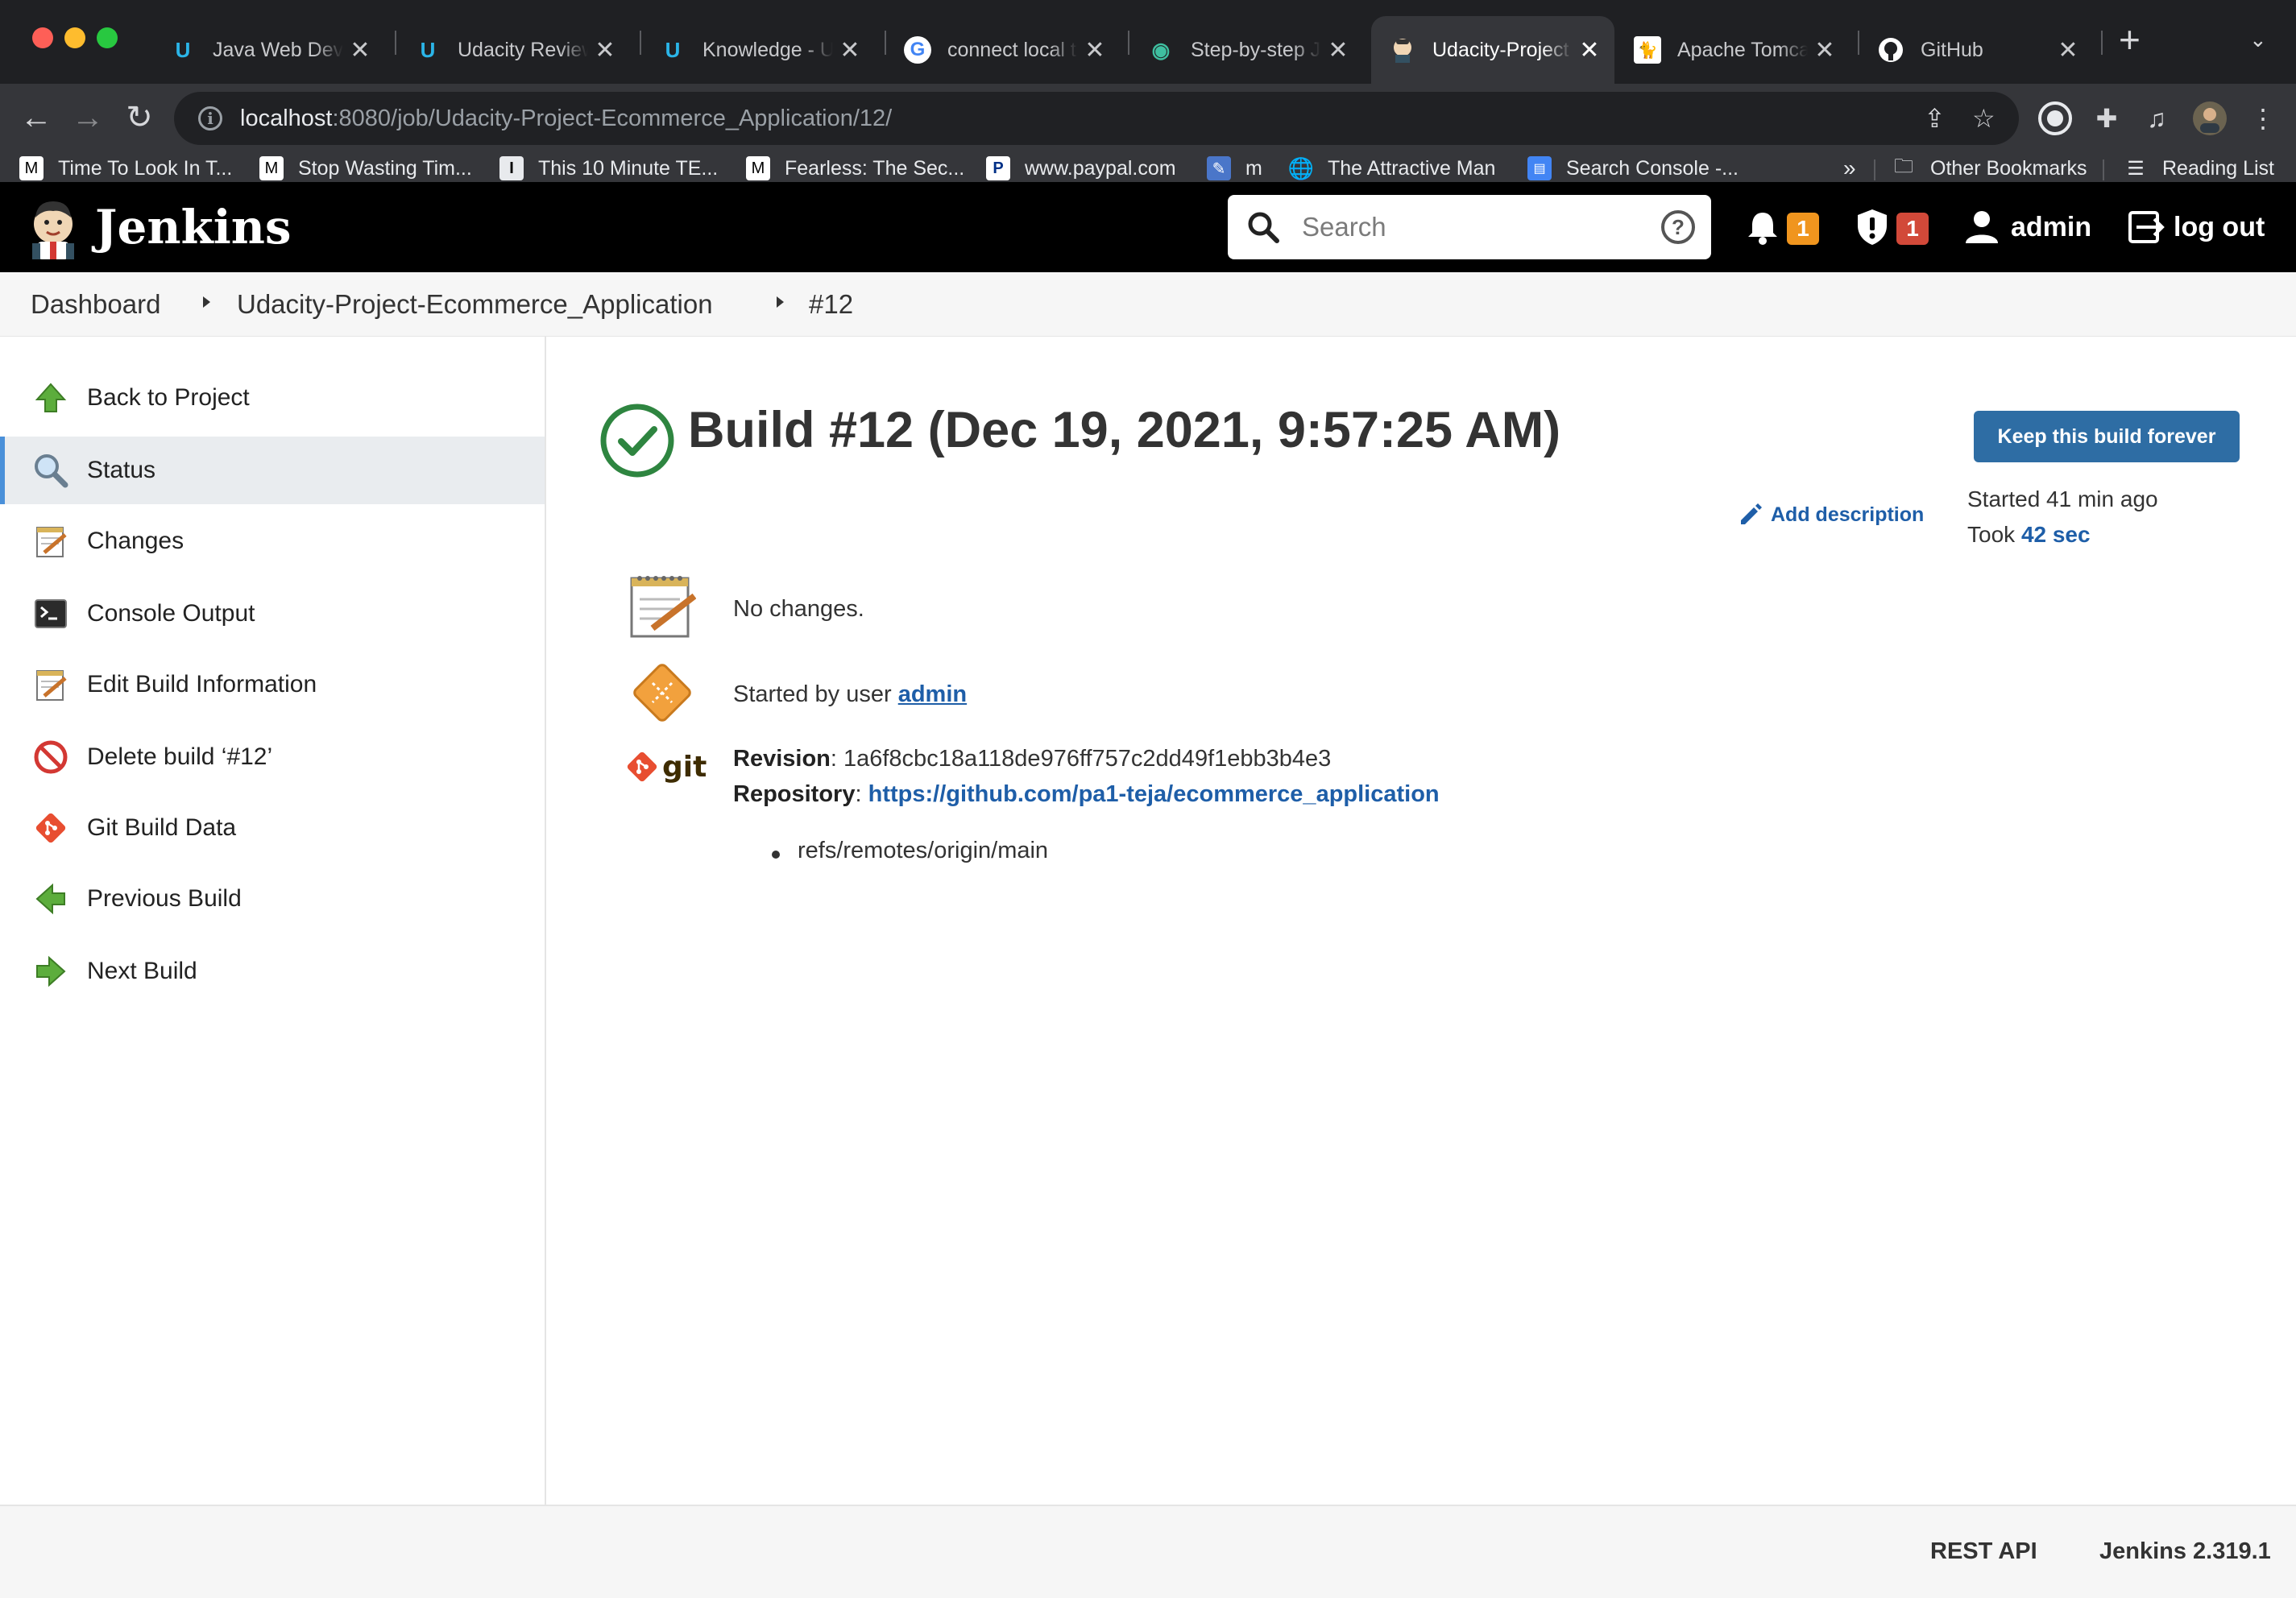 The width and height of the screenshot is (2296, 1598). Describe the element at coordinates (2107, 436) in the screenshot. I see `keep-build-forever-button: Keep this build forever` at that location.